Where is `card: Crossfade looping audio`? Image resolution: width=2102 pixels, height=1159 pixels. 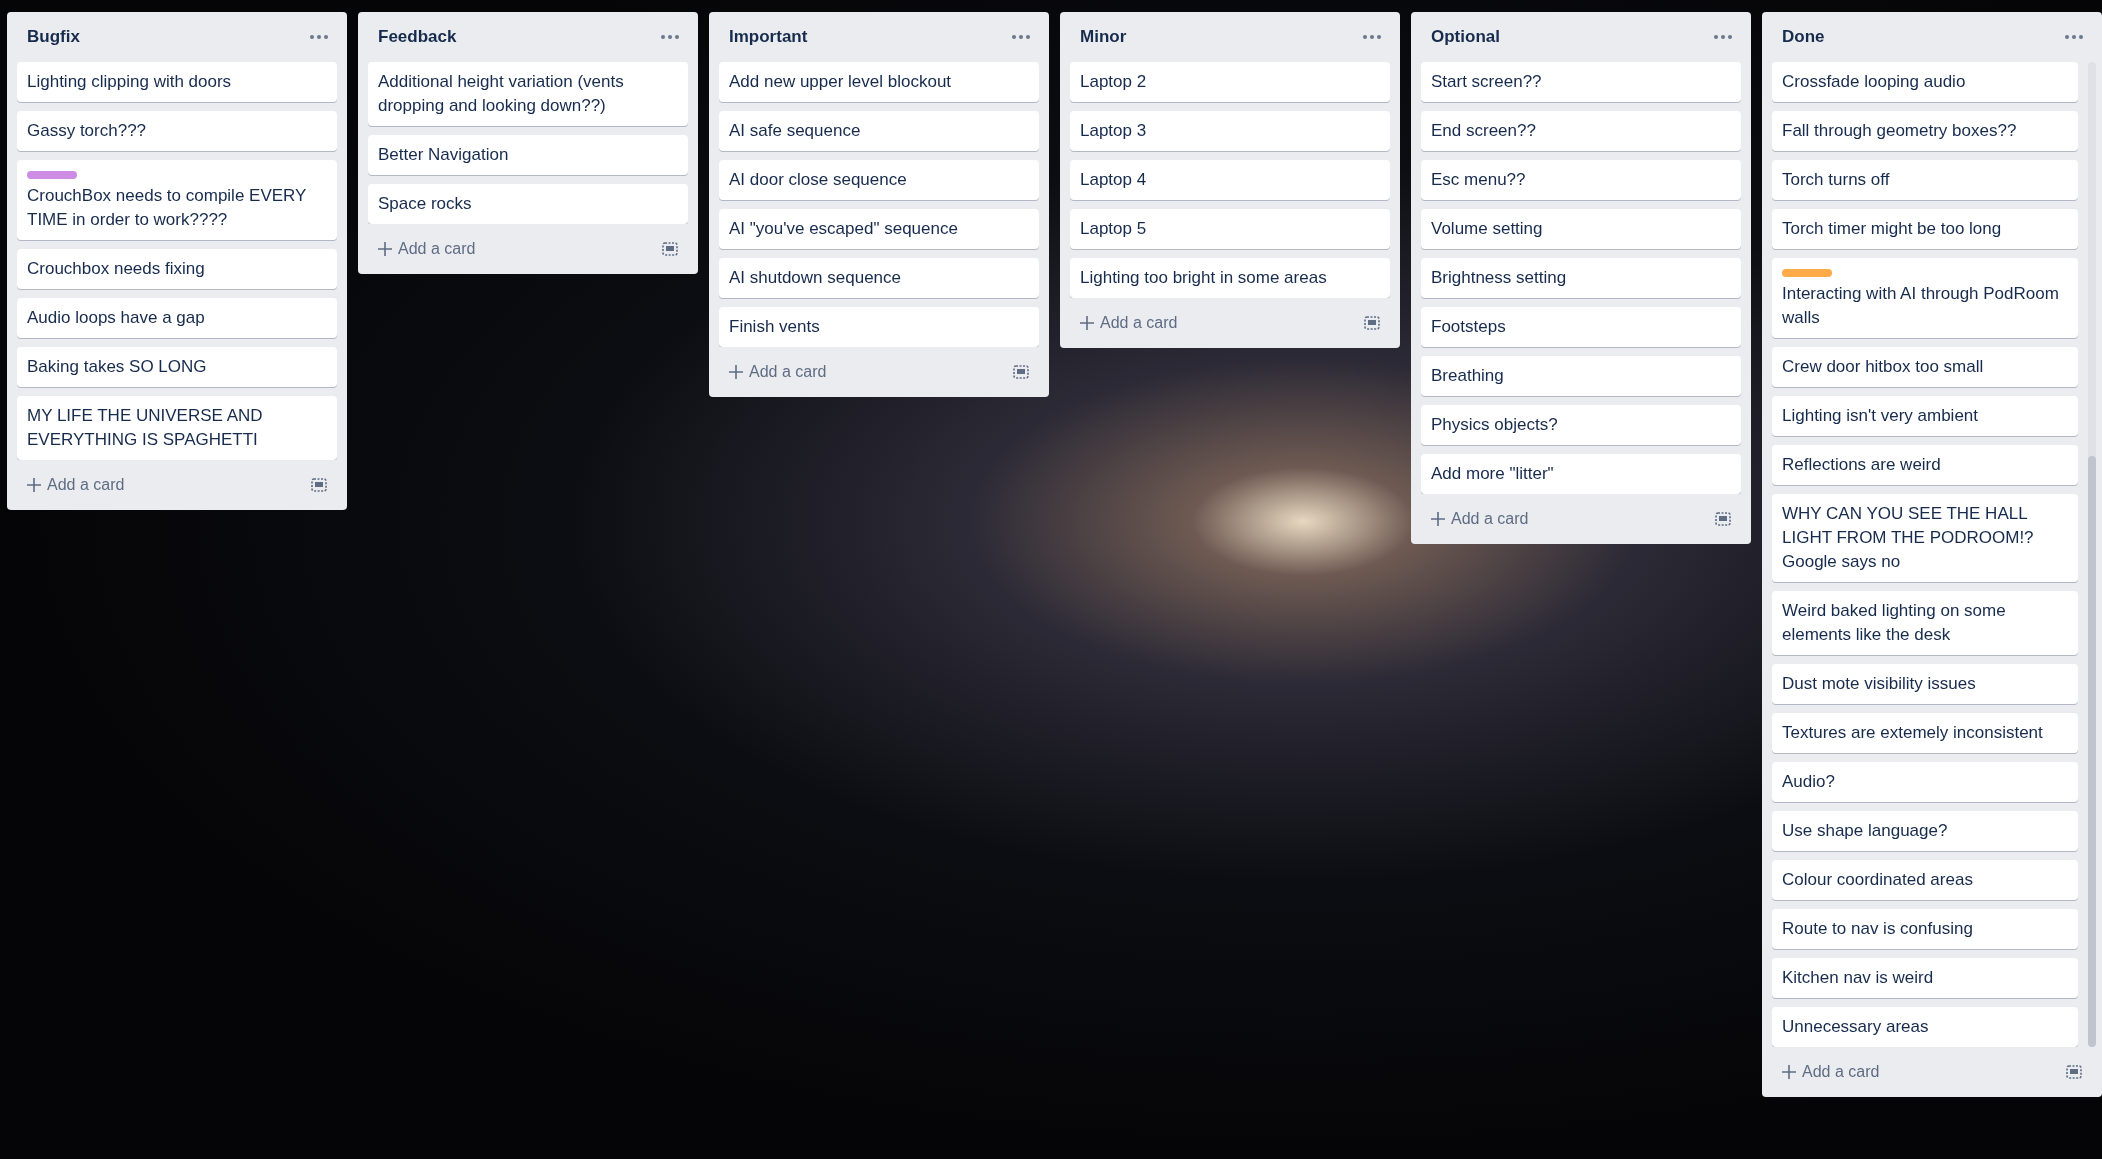
card: Crossfade looping audio is located at coordinates (1925, 82).